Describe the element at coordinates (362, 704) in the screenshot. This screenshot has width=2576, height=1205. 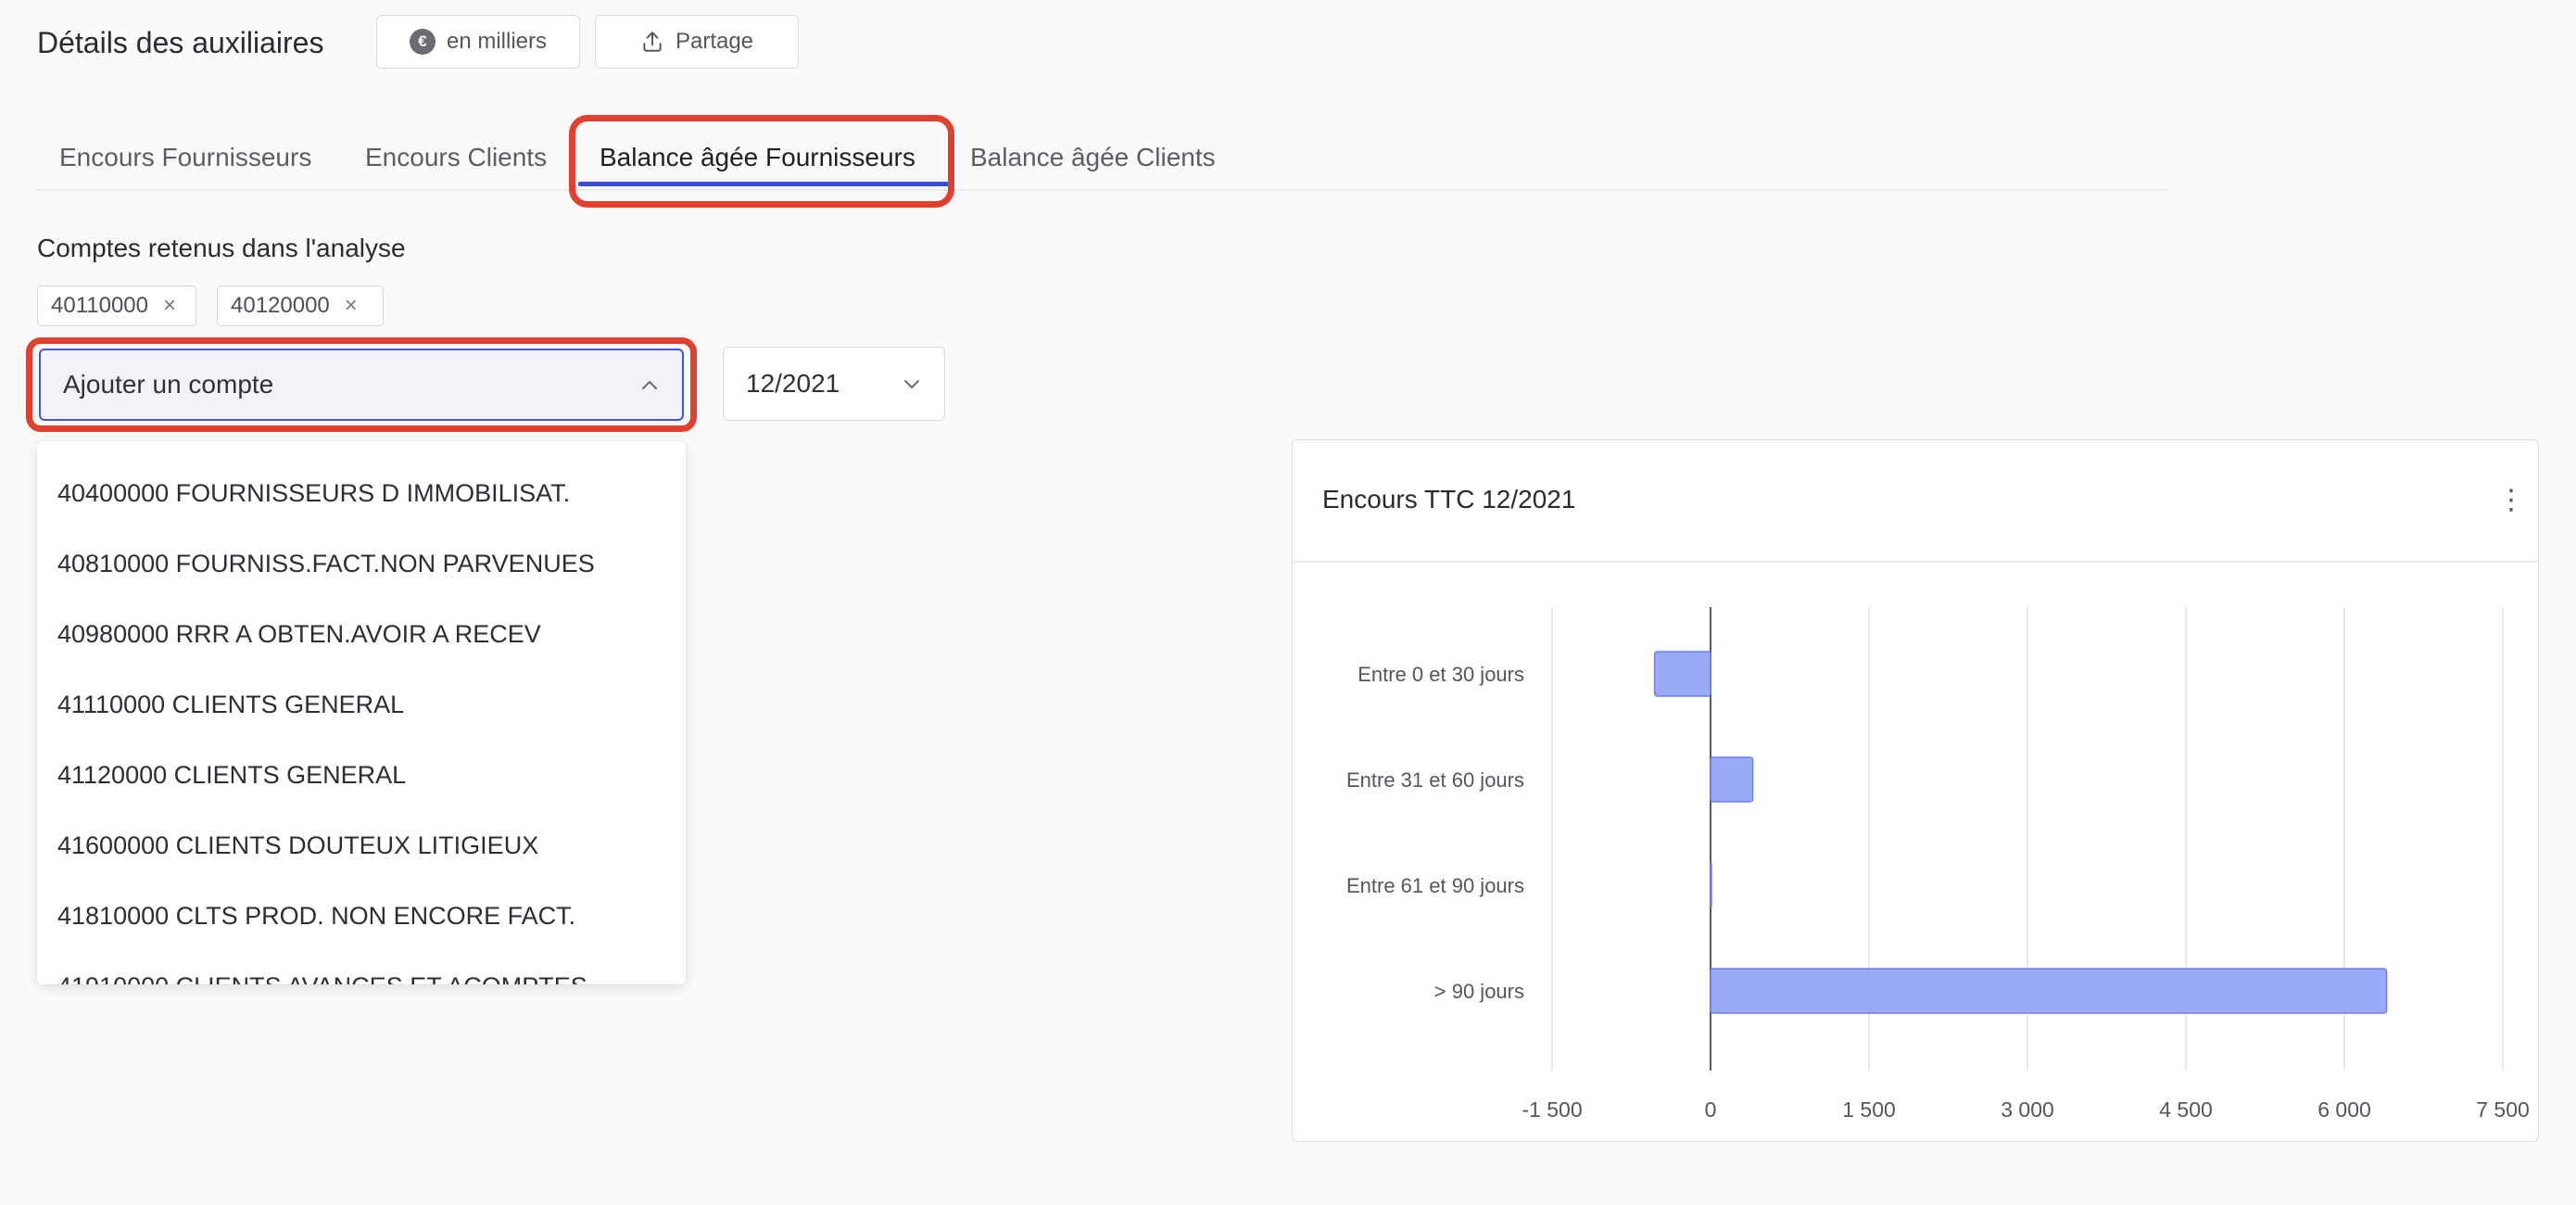
I see `dropdown-option: 41110000 CLIENTS GENERAL` at that location.